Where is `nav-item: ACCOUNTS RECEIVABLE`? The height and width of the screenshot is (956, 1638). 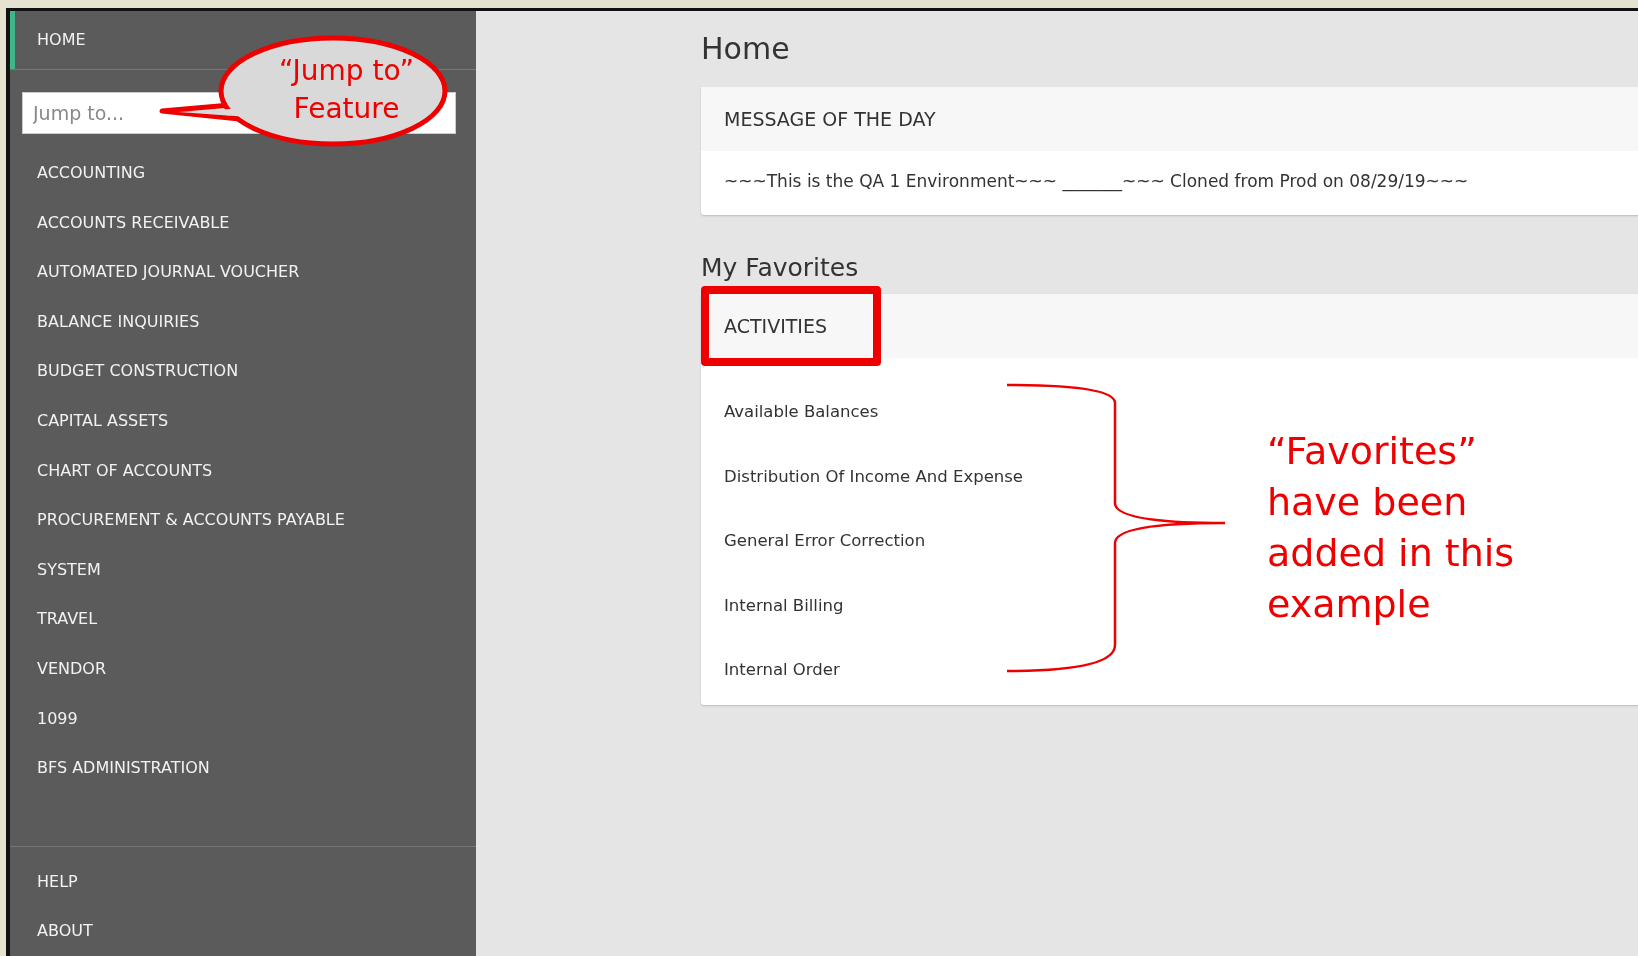 nav-item: ACCOUNTS RECEIVABLE is located at coordinates (243, 222).